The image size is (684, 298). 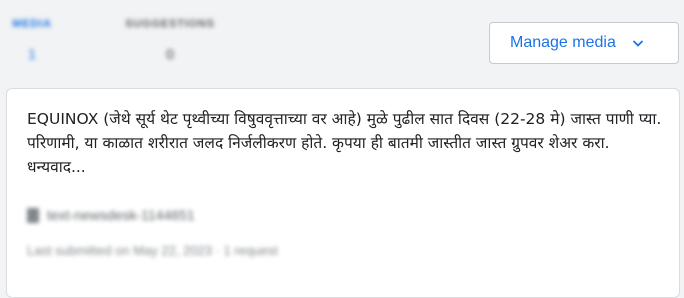 I want to click on manage-media-button: Manage media, so click(x=584, y=43).